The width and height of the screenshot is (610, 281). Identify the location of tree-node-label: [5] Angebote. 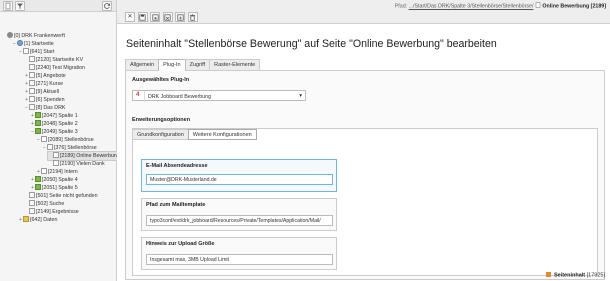
(51, 76).